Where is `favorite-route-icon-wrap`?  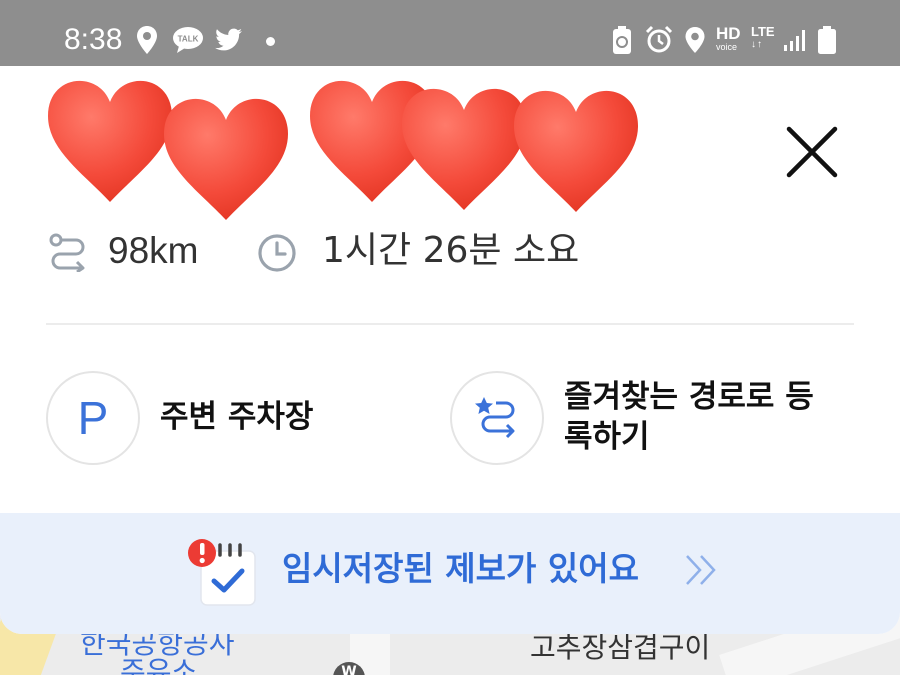
favorite-route-icon-wrap is located at coordinates (497, 418).